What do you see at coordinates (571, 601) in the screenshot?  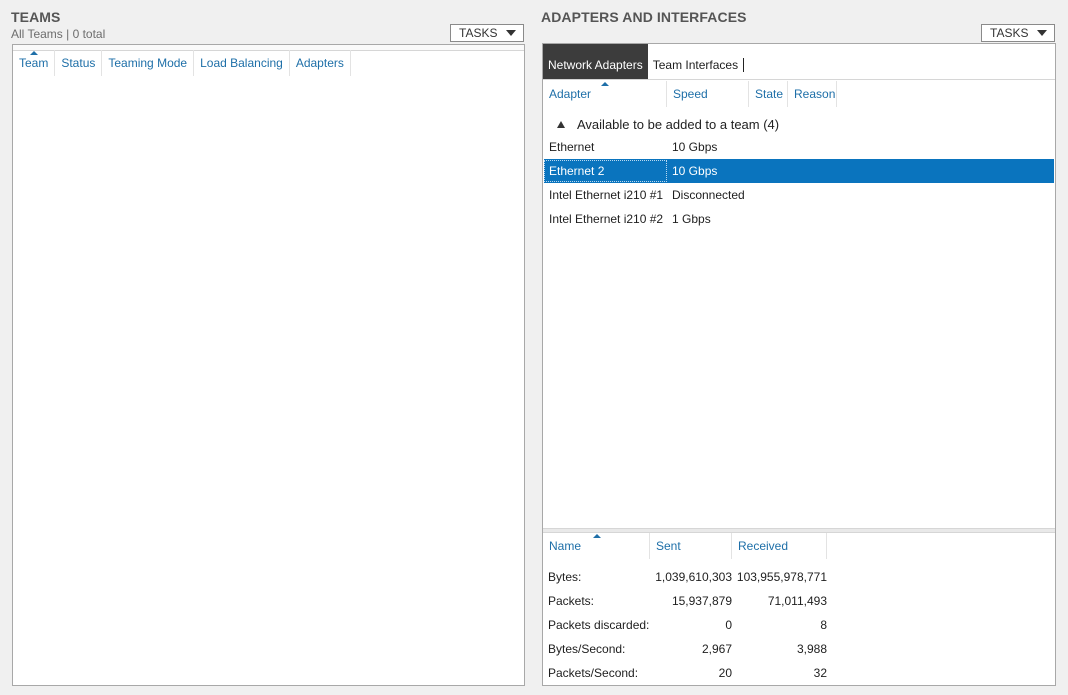 I see `stat-name: Packets:` at bounding box center [571, 601].